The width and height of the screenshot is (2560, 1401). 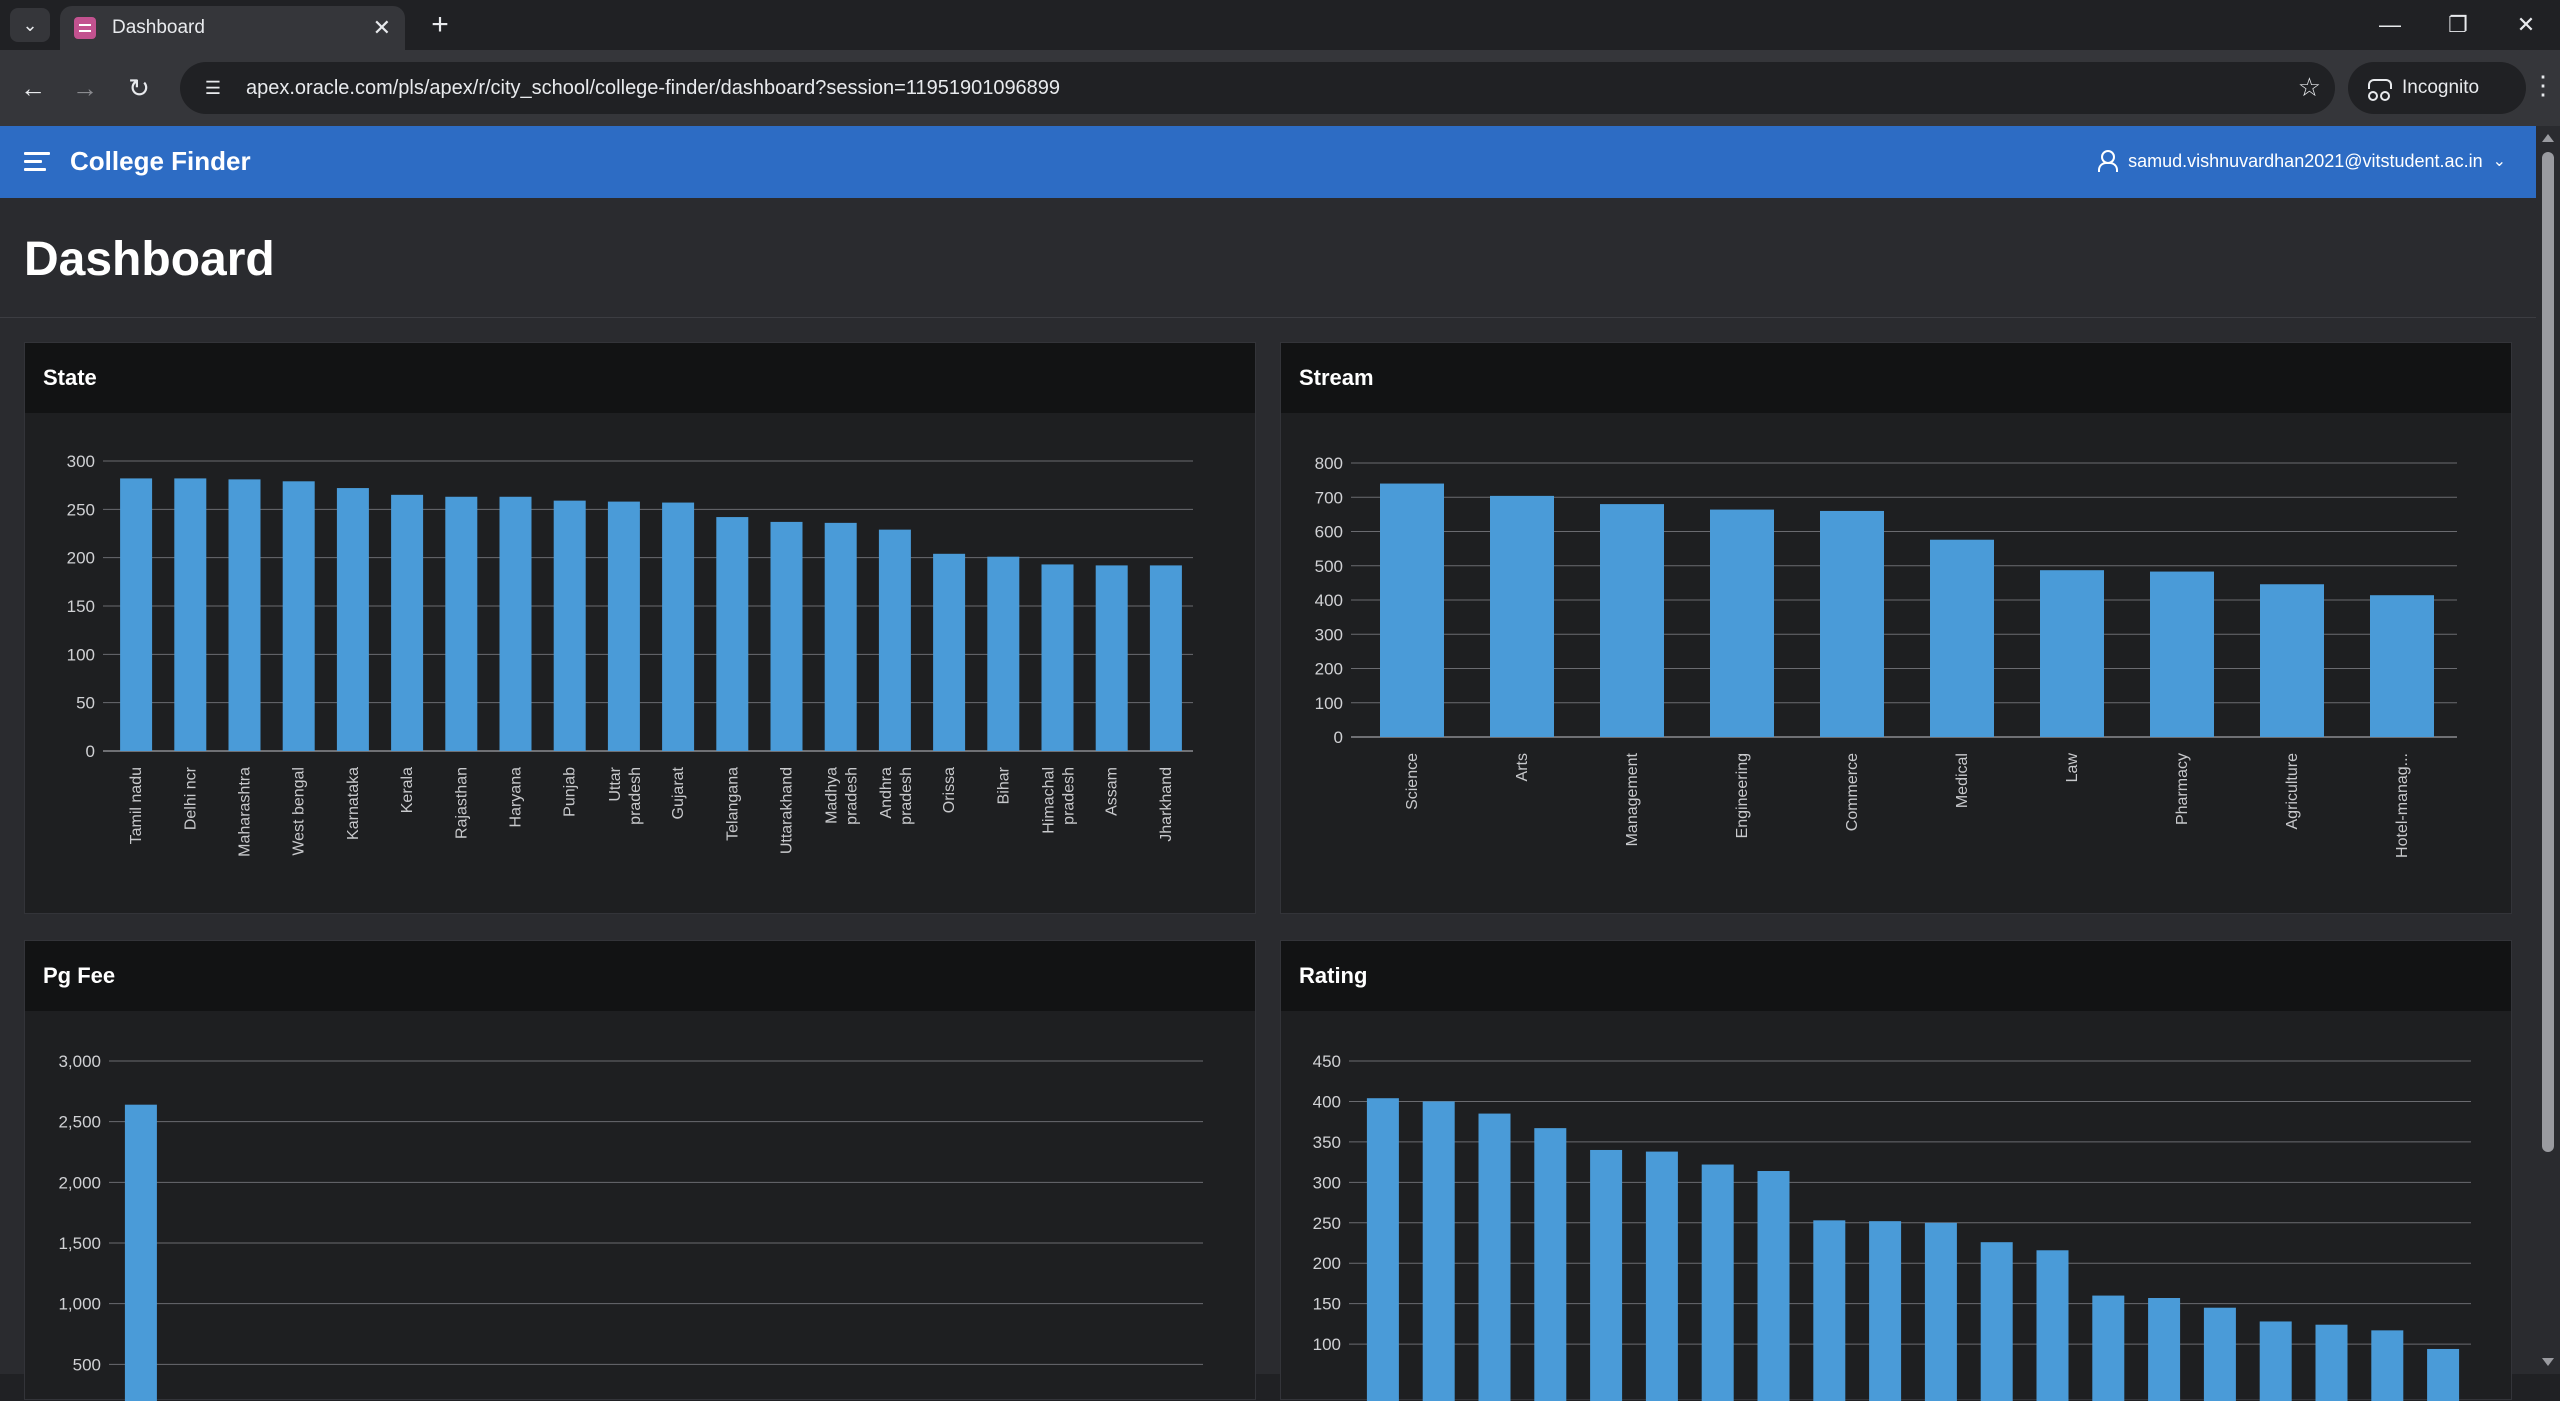 I want to click on region-title: Stream, so click(x=1896, y=378).